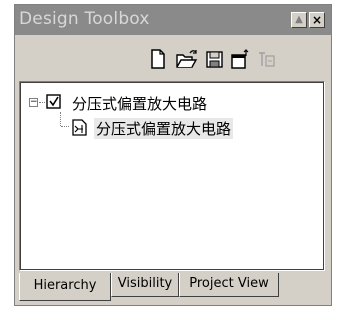 Image resolution: width=338 pixels, height=311 pixels. What do you see at coordinates (266, 59) in the screenshot?
I see `text-icon` at bounding box center [266, 59].